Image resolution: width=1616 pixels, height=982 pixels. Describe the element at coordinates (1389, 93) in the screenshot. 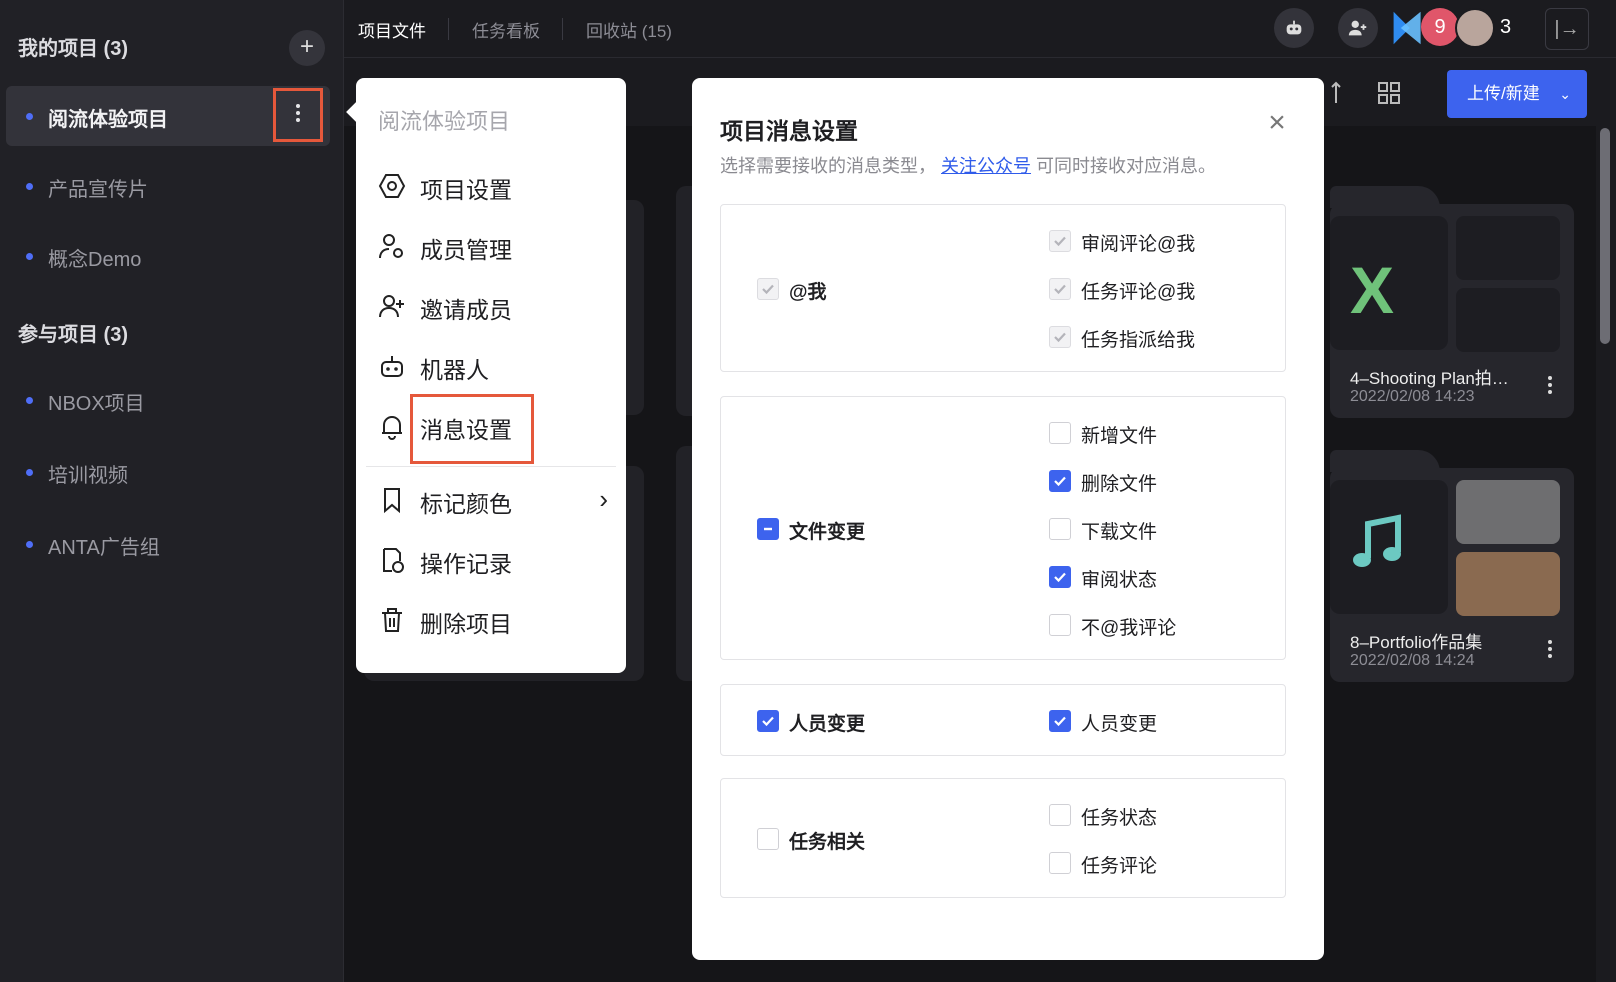

I see `grid-view-icon` at that location.